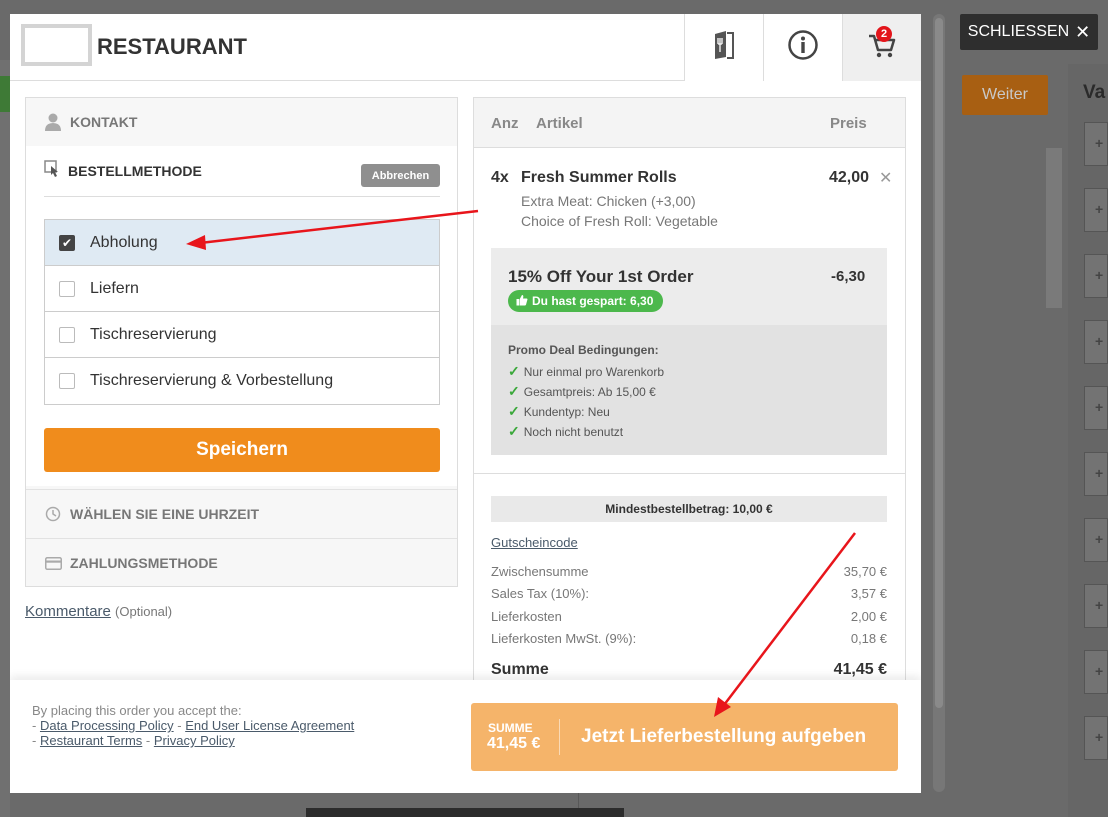 The width and height of the screenshot is (1108, 817). Describe the element at coordinates (67, 242) in the screenshot. I see `checkbox-checked: ✔` at that location.